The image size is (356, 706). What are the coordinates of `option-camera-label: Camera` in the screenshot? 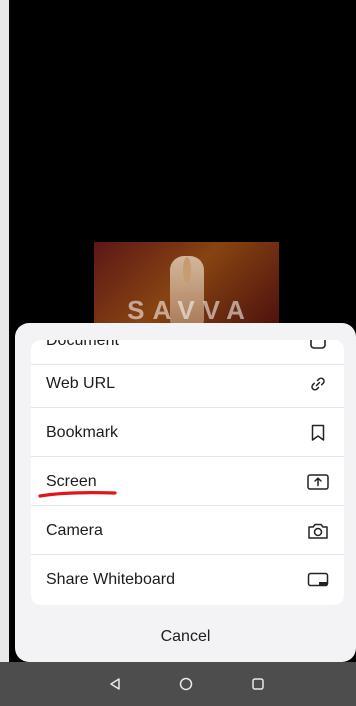 It's located at (74, 530).